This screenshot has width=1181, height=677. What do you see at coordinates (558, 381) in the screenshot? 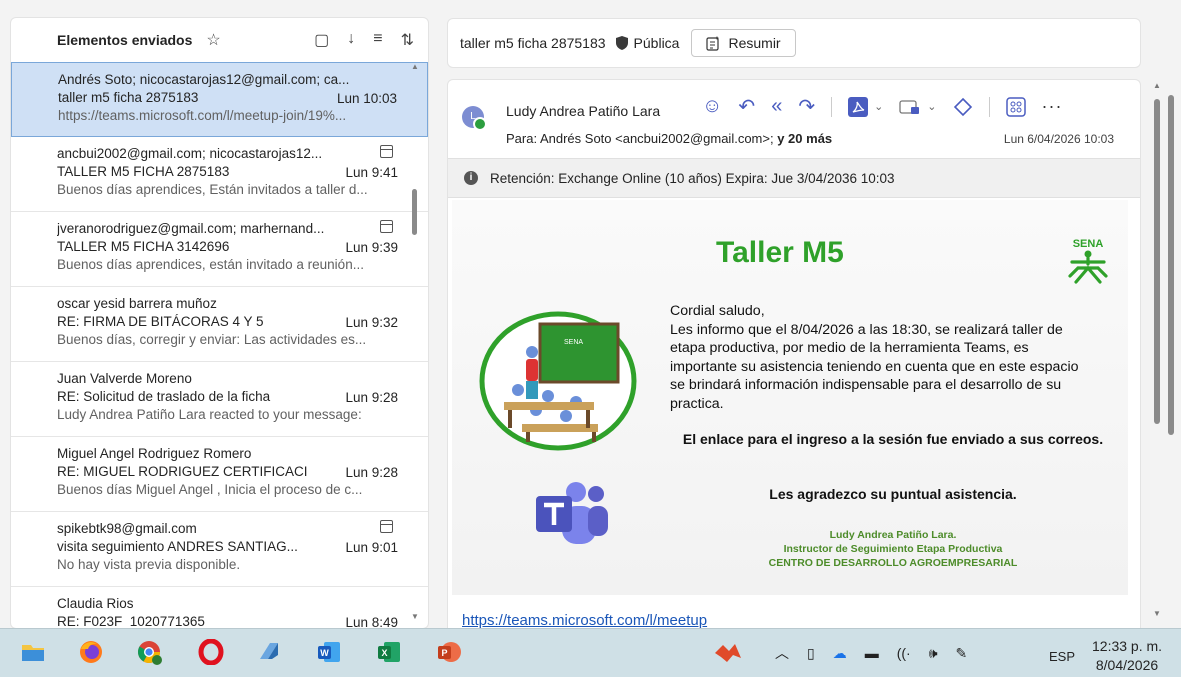
I see `classroom-illustration: SENA` at bounding box center [558, 381].